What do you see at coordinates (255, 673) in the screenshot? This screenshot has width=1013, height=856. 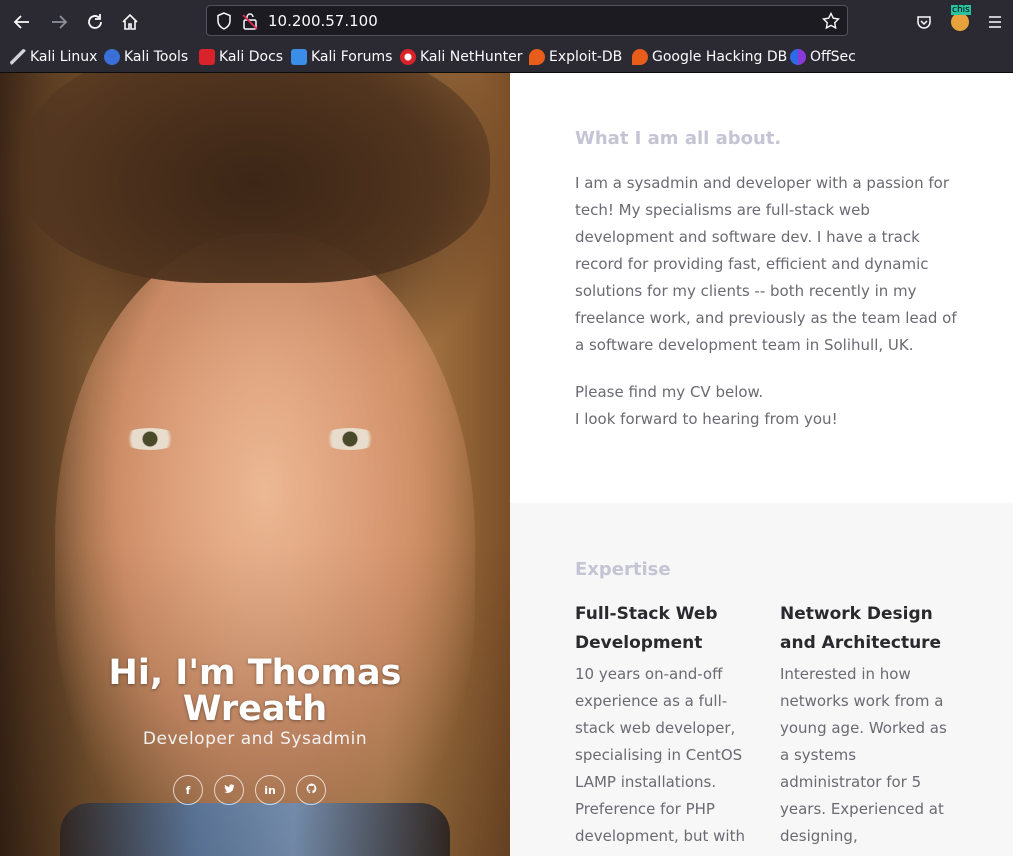 I see `hero-title-line: Hi, I'm Thomas` at bounding box center [255, 673].